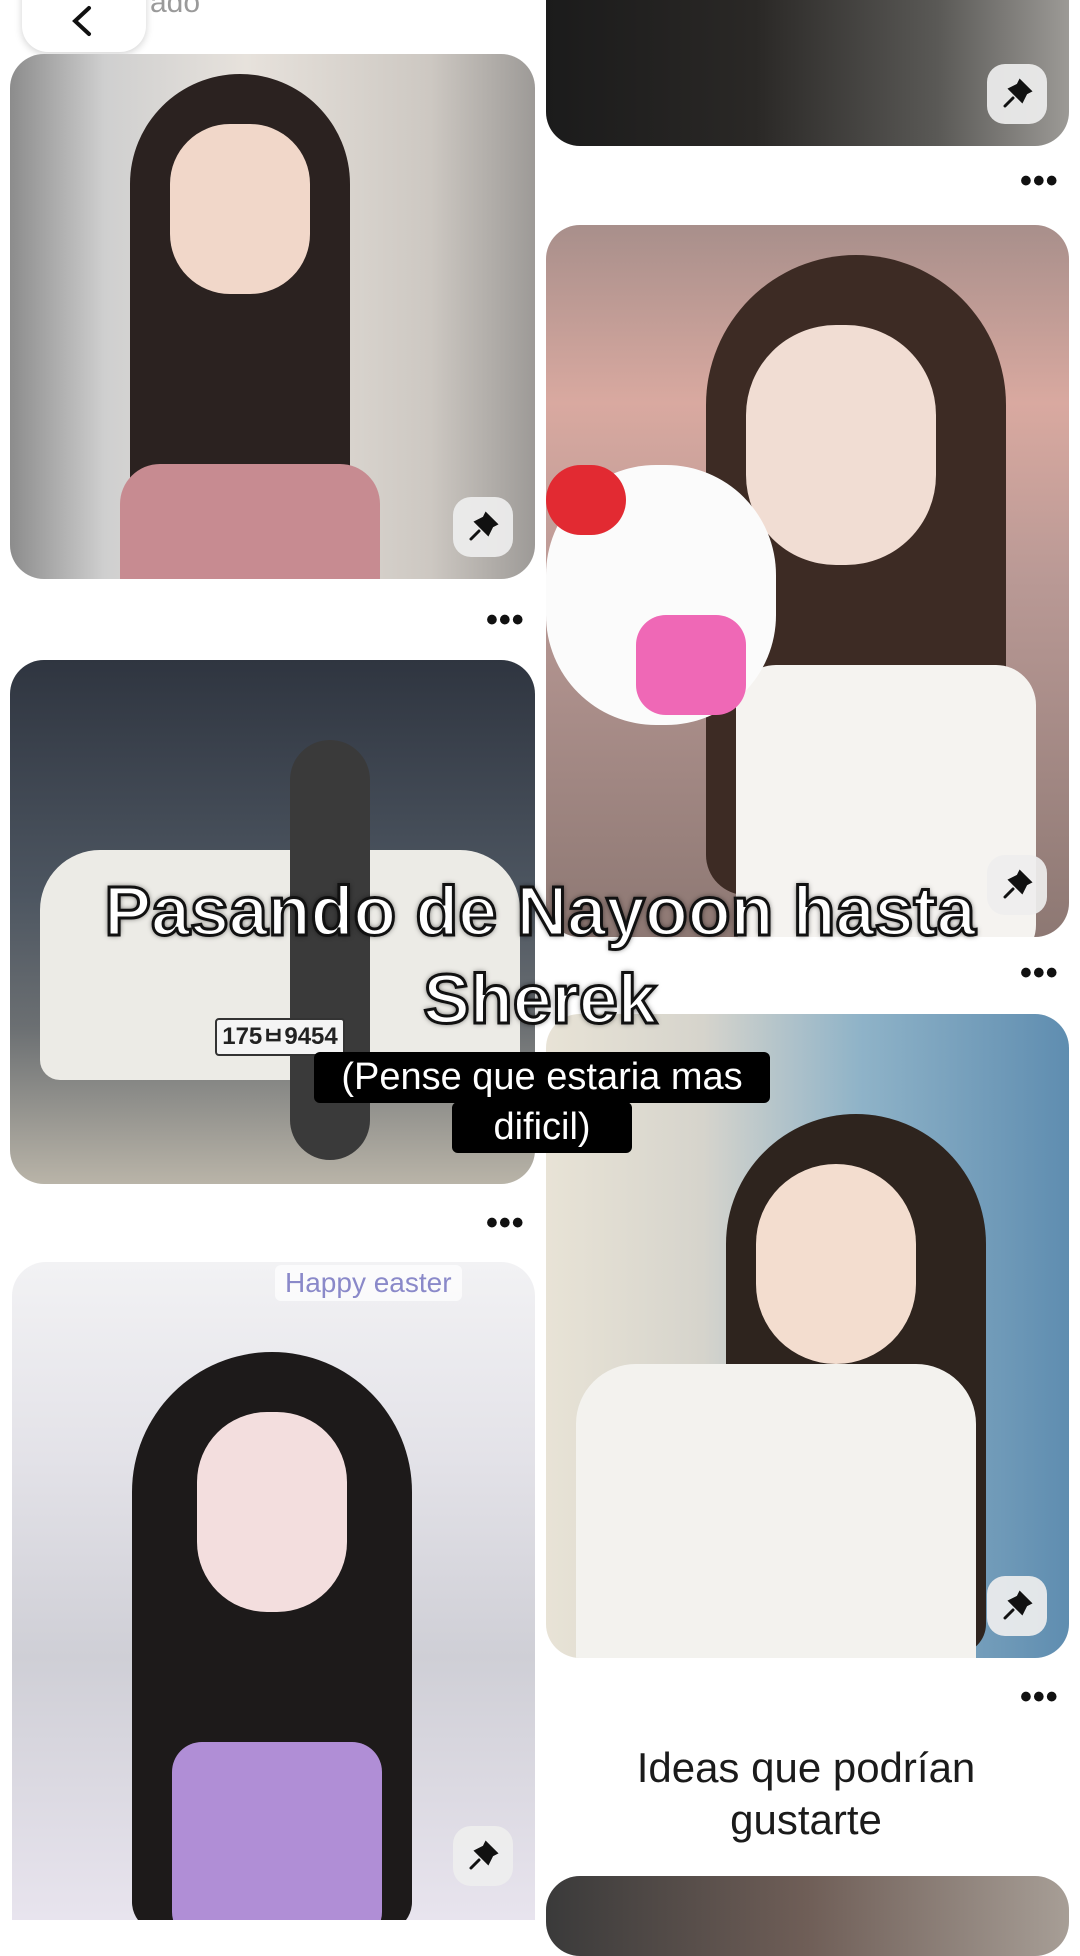 This screenshot has height=1956, width=1080. I want to click on back-button, so click(84, 26).